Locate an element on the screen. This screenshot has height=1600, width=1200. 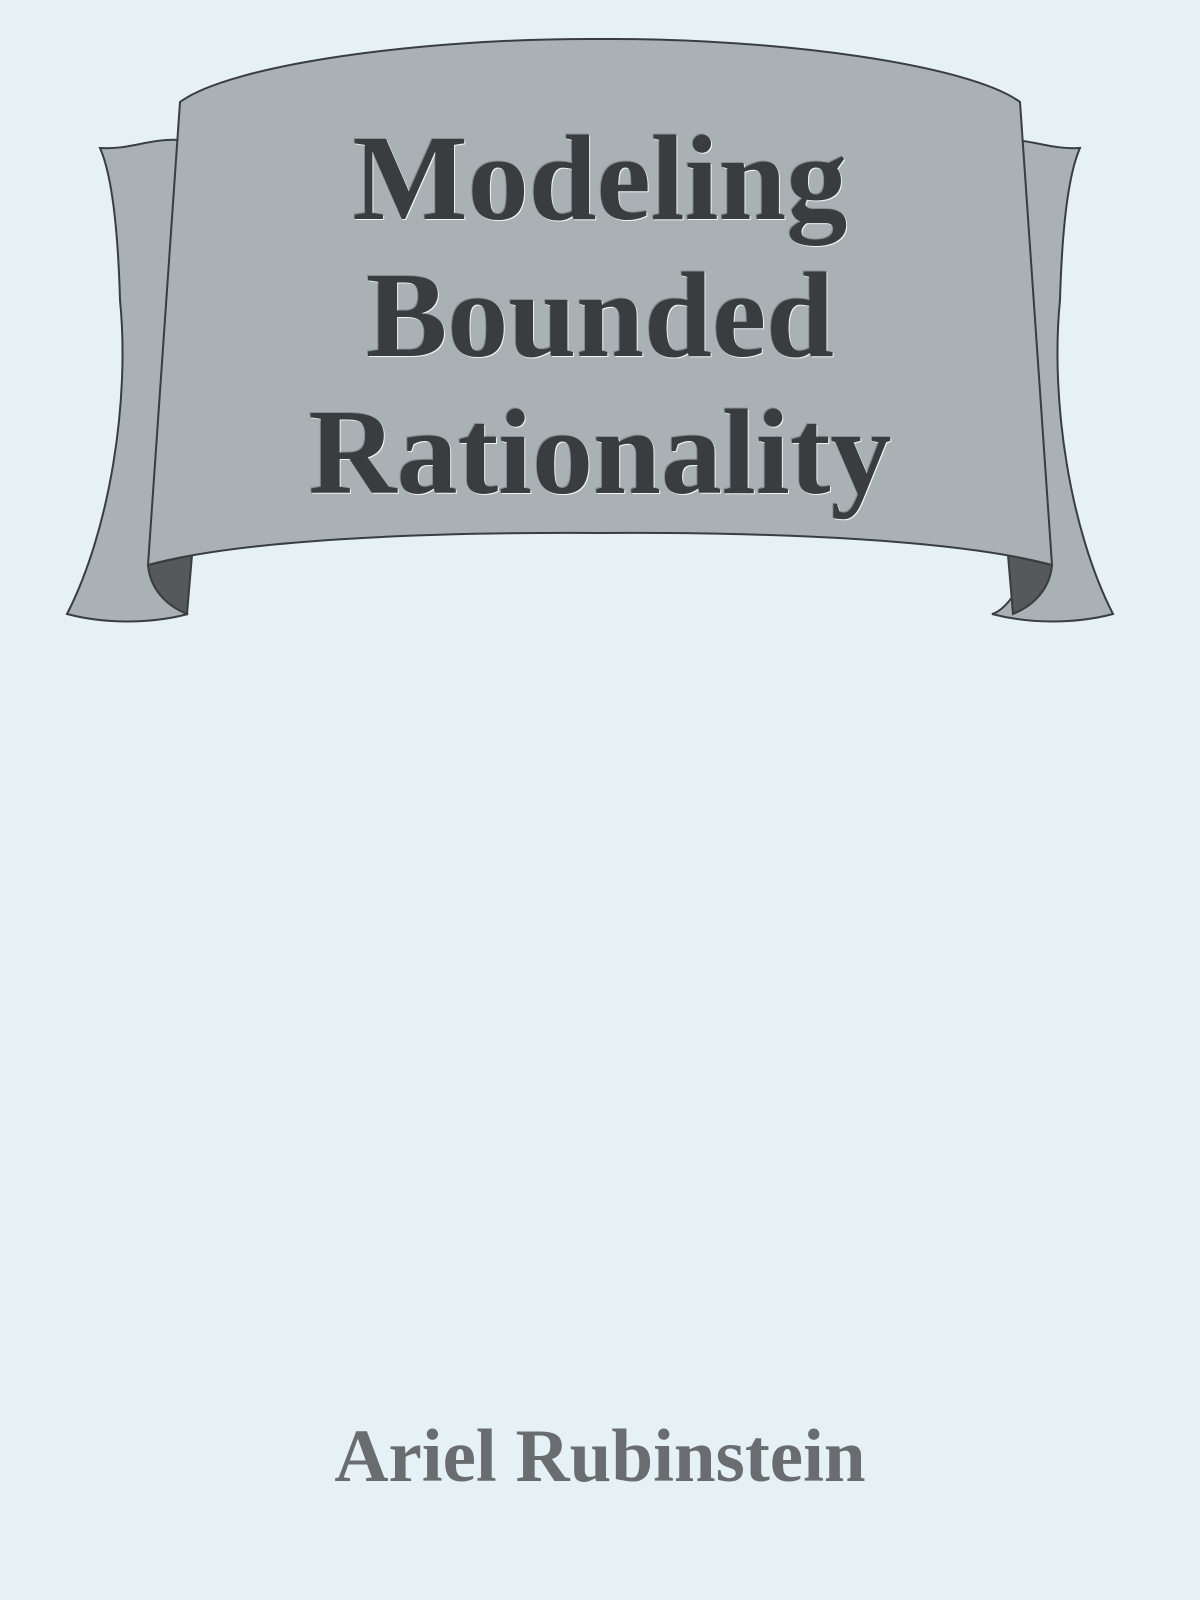
book-author: Ariel Rubinstein is located at coordinates (600, 1456).